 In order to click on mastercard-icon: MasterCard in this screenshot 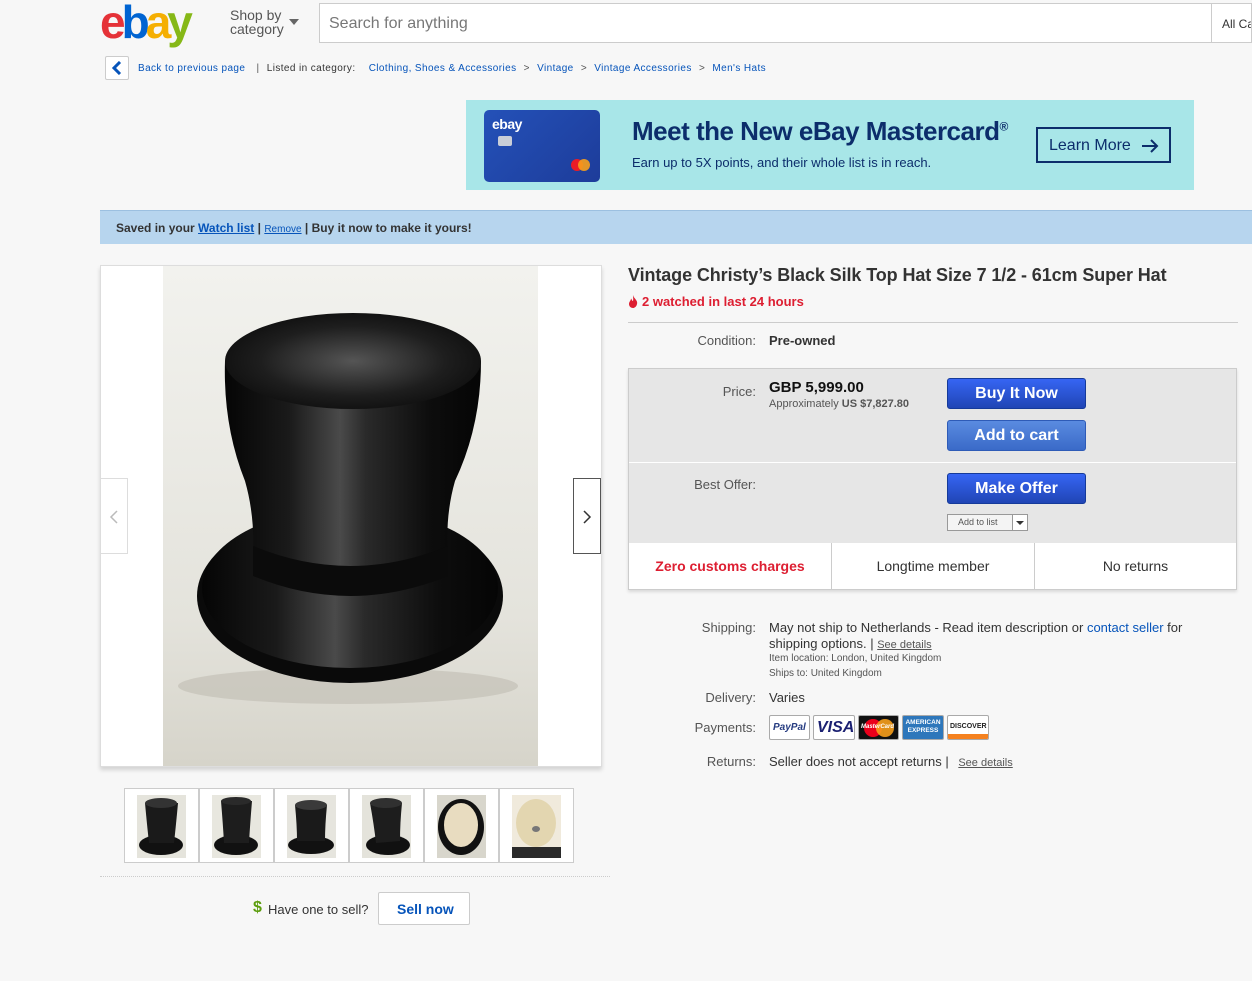, I will do `click(878, 727)`.